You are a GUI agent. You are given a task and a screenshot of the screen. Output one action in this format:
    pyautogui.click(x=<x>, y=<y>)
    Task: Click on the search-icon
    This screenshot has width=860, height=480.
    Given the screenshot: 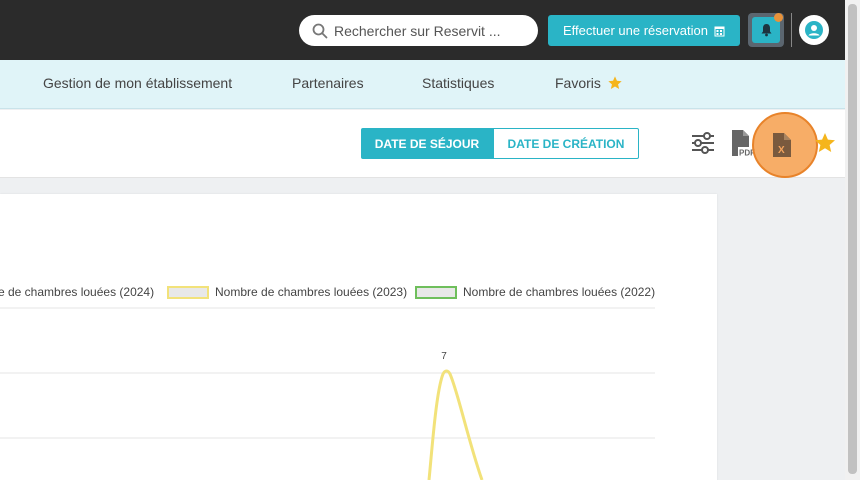 What is the action you would take?
    pyautogui.click(x=320, y=30)
    